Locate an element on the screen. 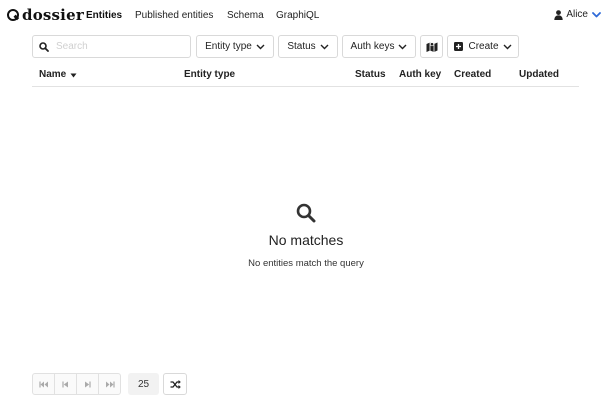 This screenshot has width=612, height=400. logo-mark-icon is located at coordinates (13, 15).